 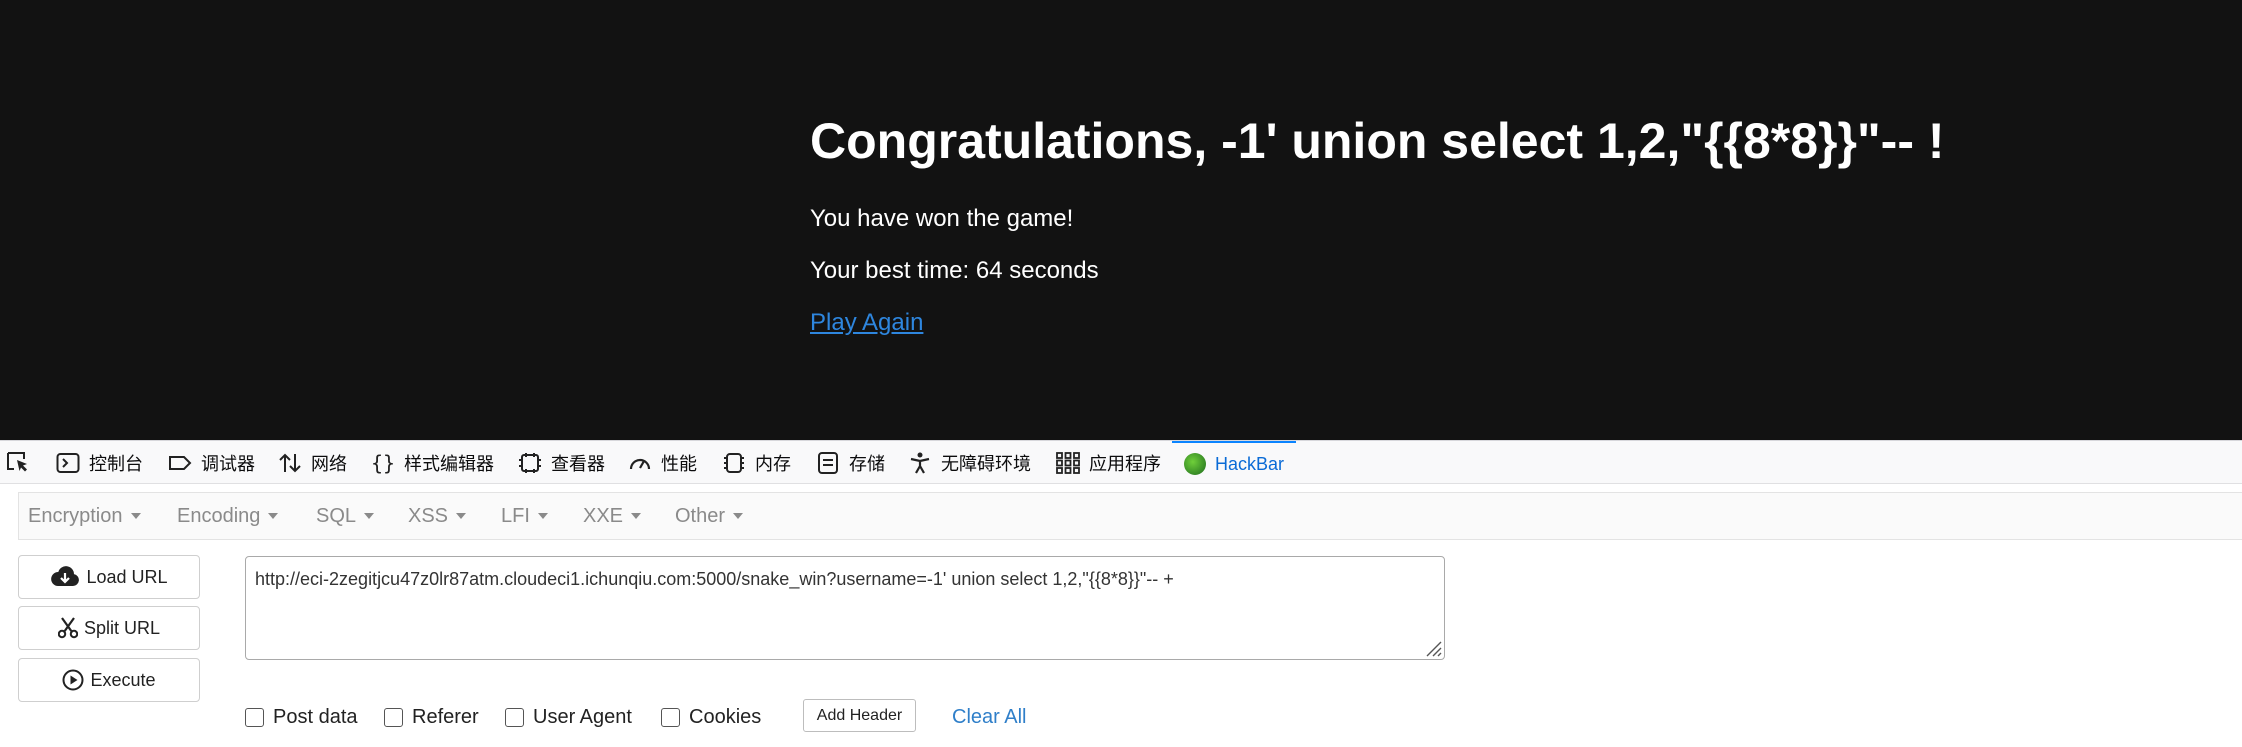 I want to click on tab-network: 网络, so click(x=312, y=463).